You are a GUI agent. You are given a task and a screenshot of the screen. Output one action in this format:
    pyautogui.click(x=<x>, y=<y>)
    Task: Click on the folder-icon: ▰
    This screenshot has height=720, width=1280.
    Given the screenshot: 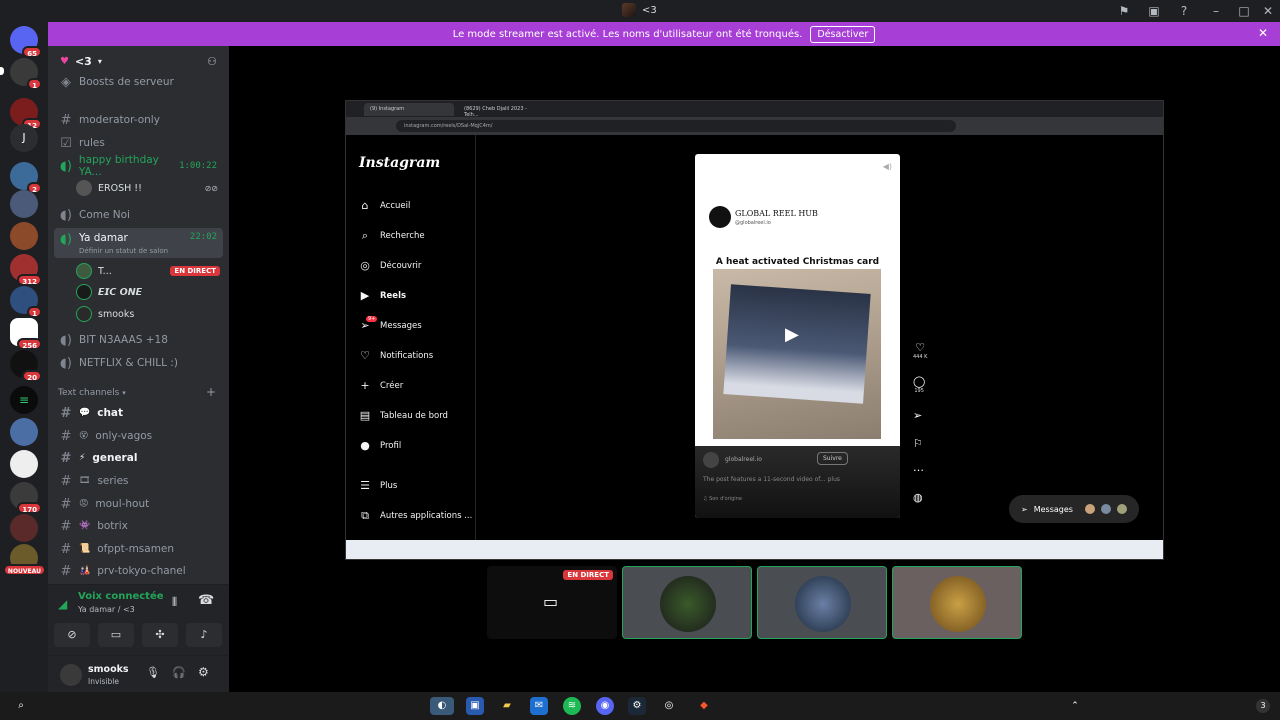 What is the action you would take?
    pyautogui.click(x=507, y=706)
    